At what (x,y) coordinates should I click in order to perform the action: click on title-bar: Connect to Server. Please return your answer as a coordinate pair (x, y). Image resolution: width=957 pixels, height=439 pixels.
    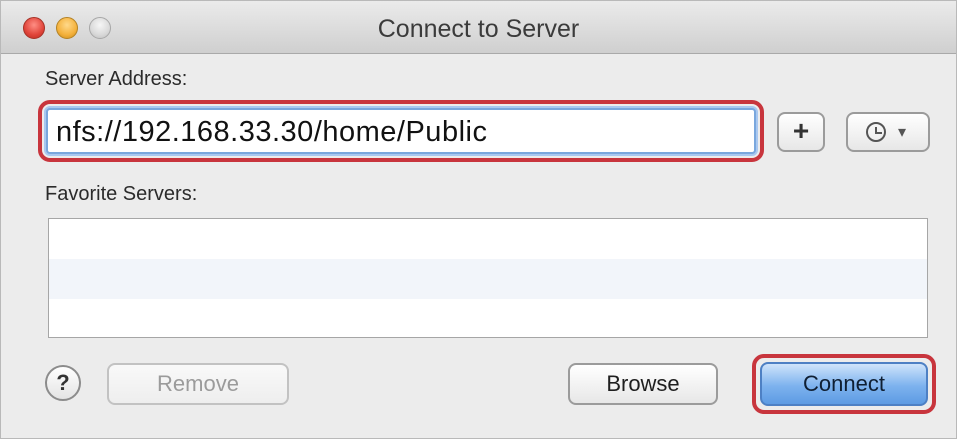
    Looking at the image, I should click on (478, 27).